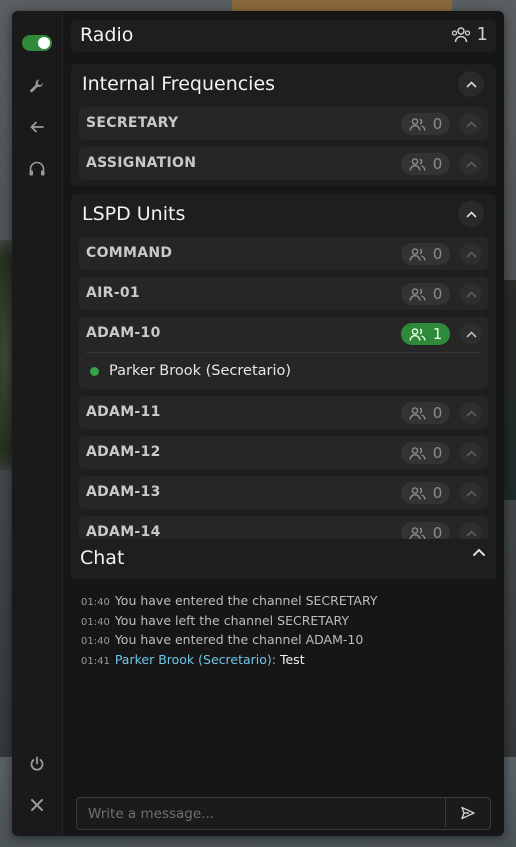  Describe the element at coordinates (283, 253) in the screenshot. I see `channel-row: COMMAND 0` at that location.